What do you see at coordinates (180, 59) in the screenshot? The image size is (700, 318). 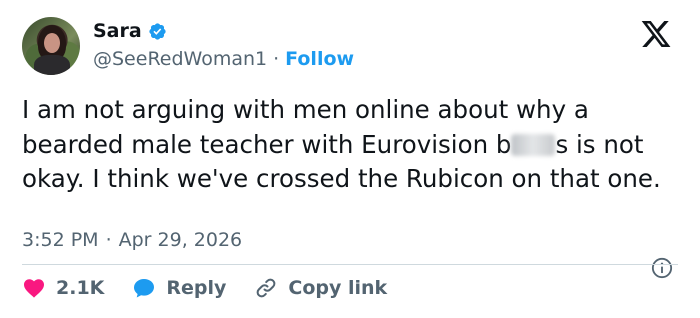 I see `author-handle: @SeeRedWoman1` at bounding box center [180, 59].